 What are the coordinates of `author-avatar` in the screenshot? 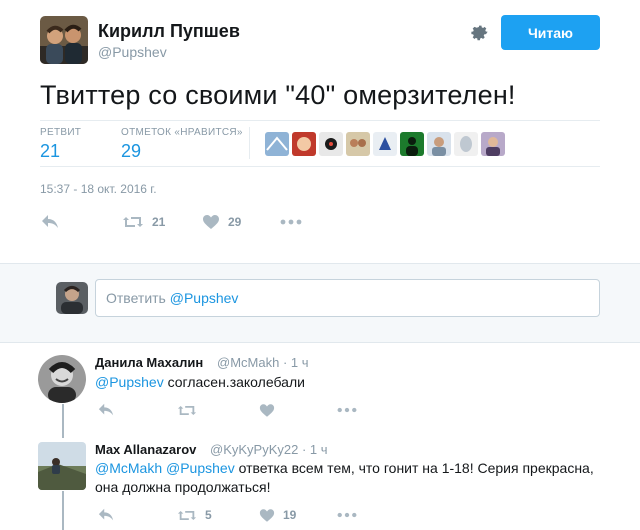 It's located at (64, 40).